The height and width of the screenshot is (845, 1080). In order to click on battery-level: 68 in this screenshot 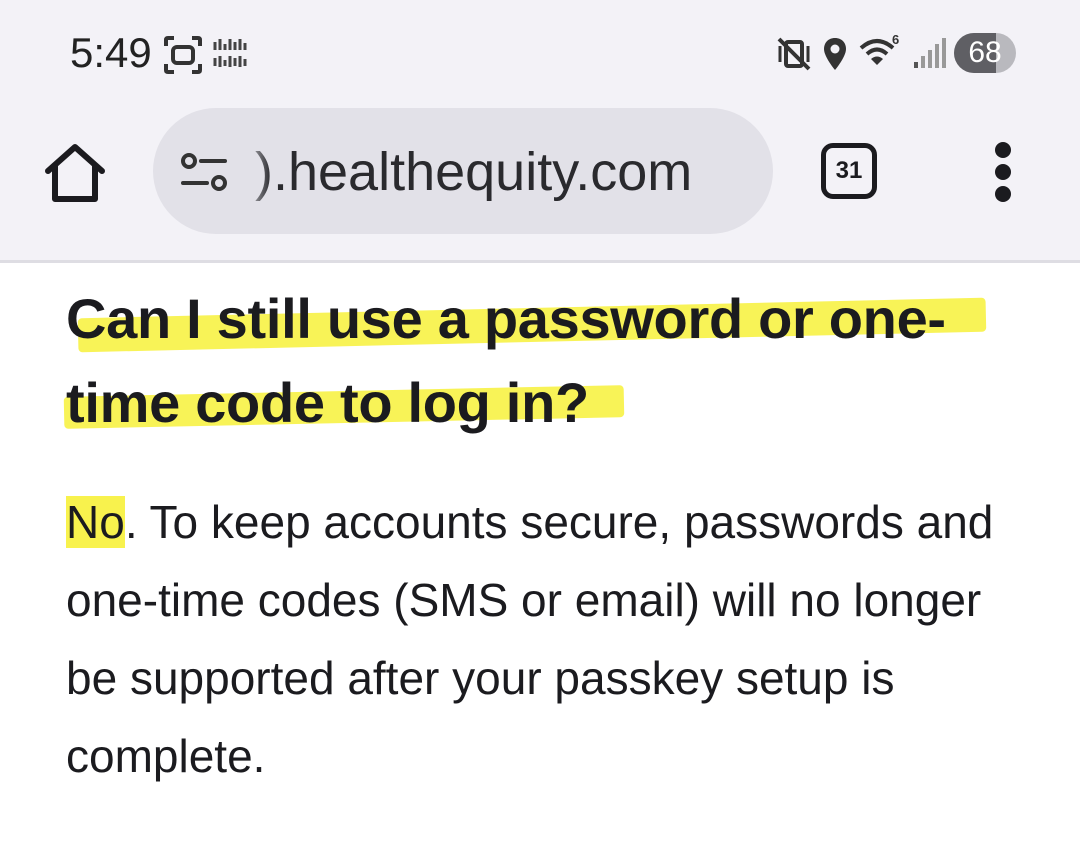, I will do `click(985, 52)`.